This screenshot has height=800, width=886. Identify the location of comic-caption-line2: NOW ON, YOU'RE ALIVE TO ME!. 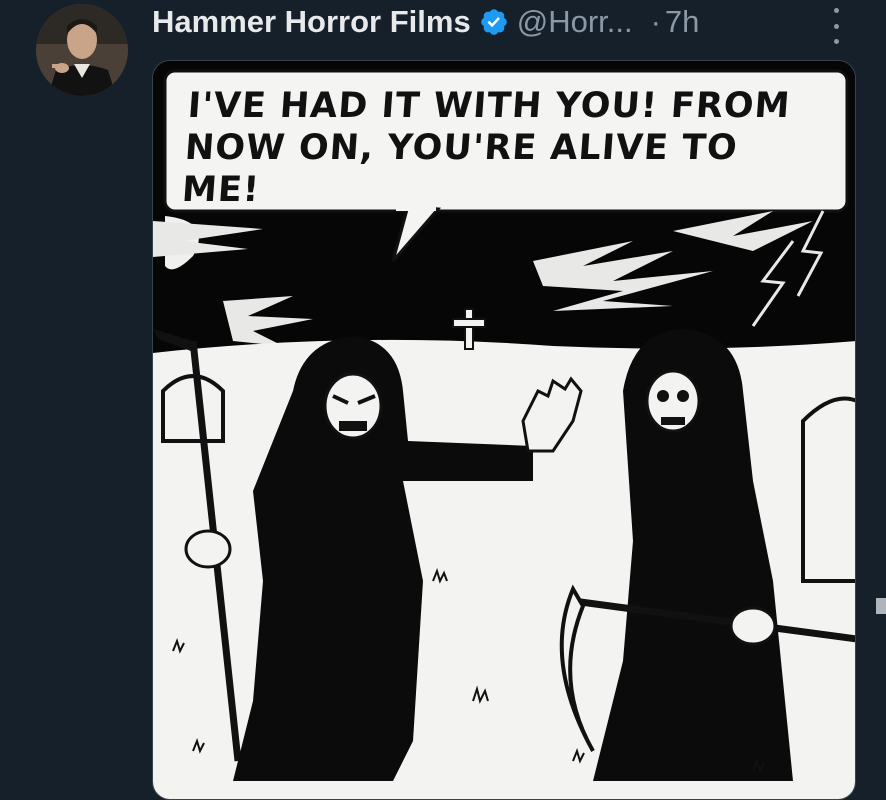
(460, 169).